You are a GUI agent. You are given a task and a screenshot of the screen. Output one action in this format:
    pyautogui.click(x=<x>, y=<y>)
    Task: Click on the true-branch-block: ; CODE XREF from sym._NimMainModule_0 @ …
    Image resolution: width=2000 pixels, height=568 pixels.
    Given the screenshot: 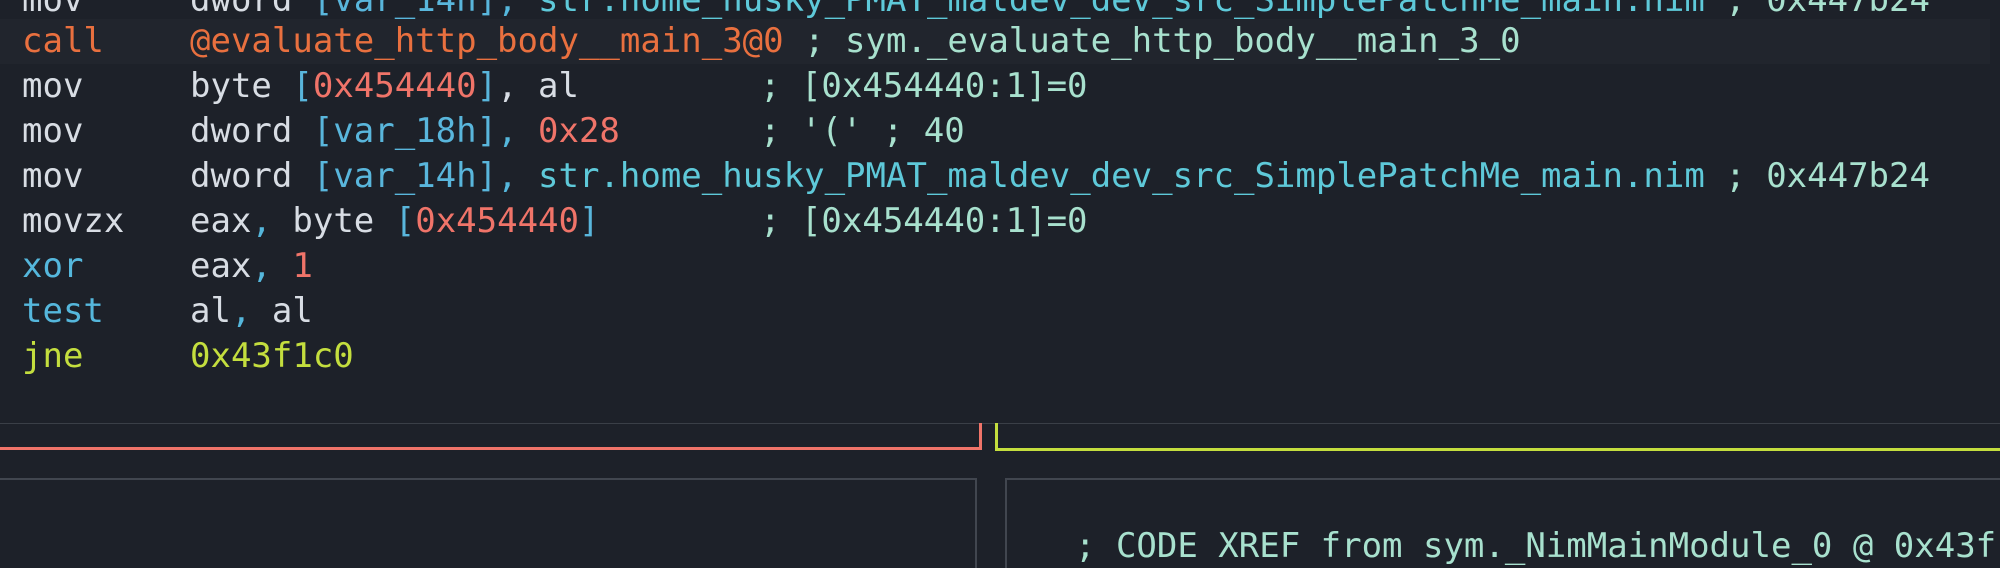 What is the action you would take?
    pyautogui.click(x=1502, y=523)
    